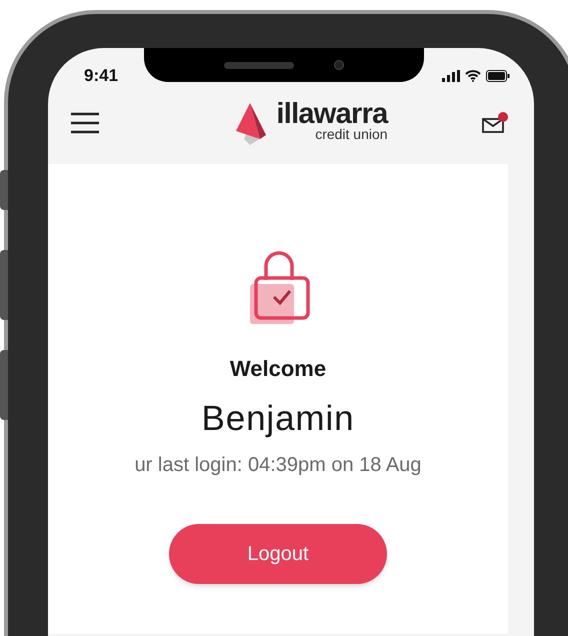 This screenshot has width=568, height=636. I want to click on logout-button: Logout, so click(278, 554).